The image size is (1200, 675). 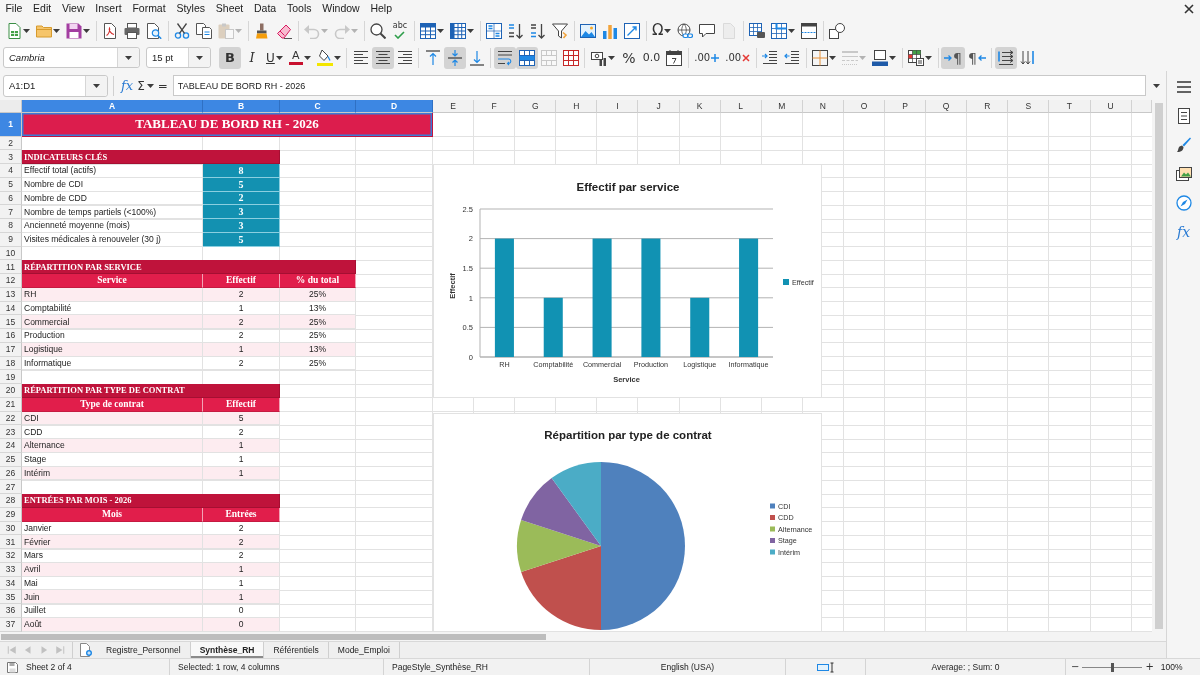 What do you see at coordinates (382, 57) in the screenshot?
I see `align-center-button` at bounding box center [382, 57].